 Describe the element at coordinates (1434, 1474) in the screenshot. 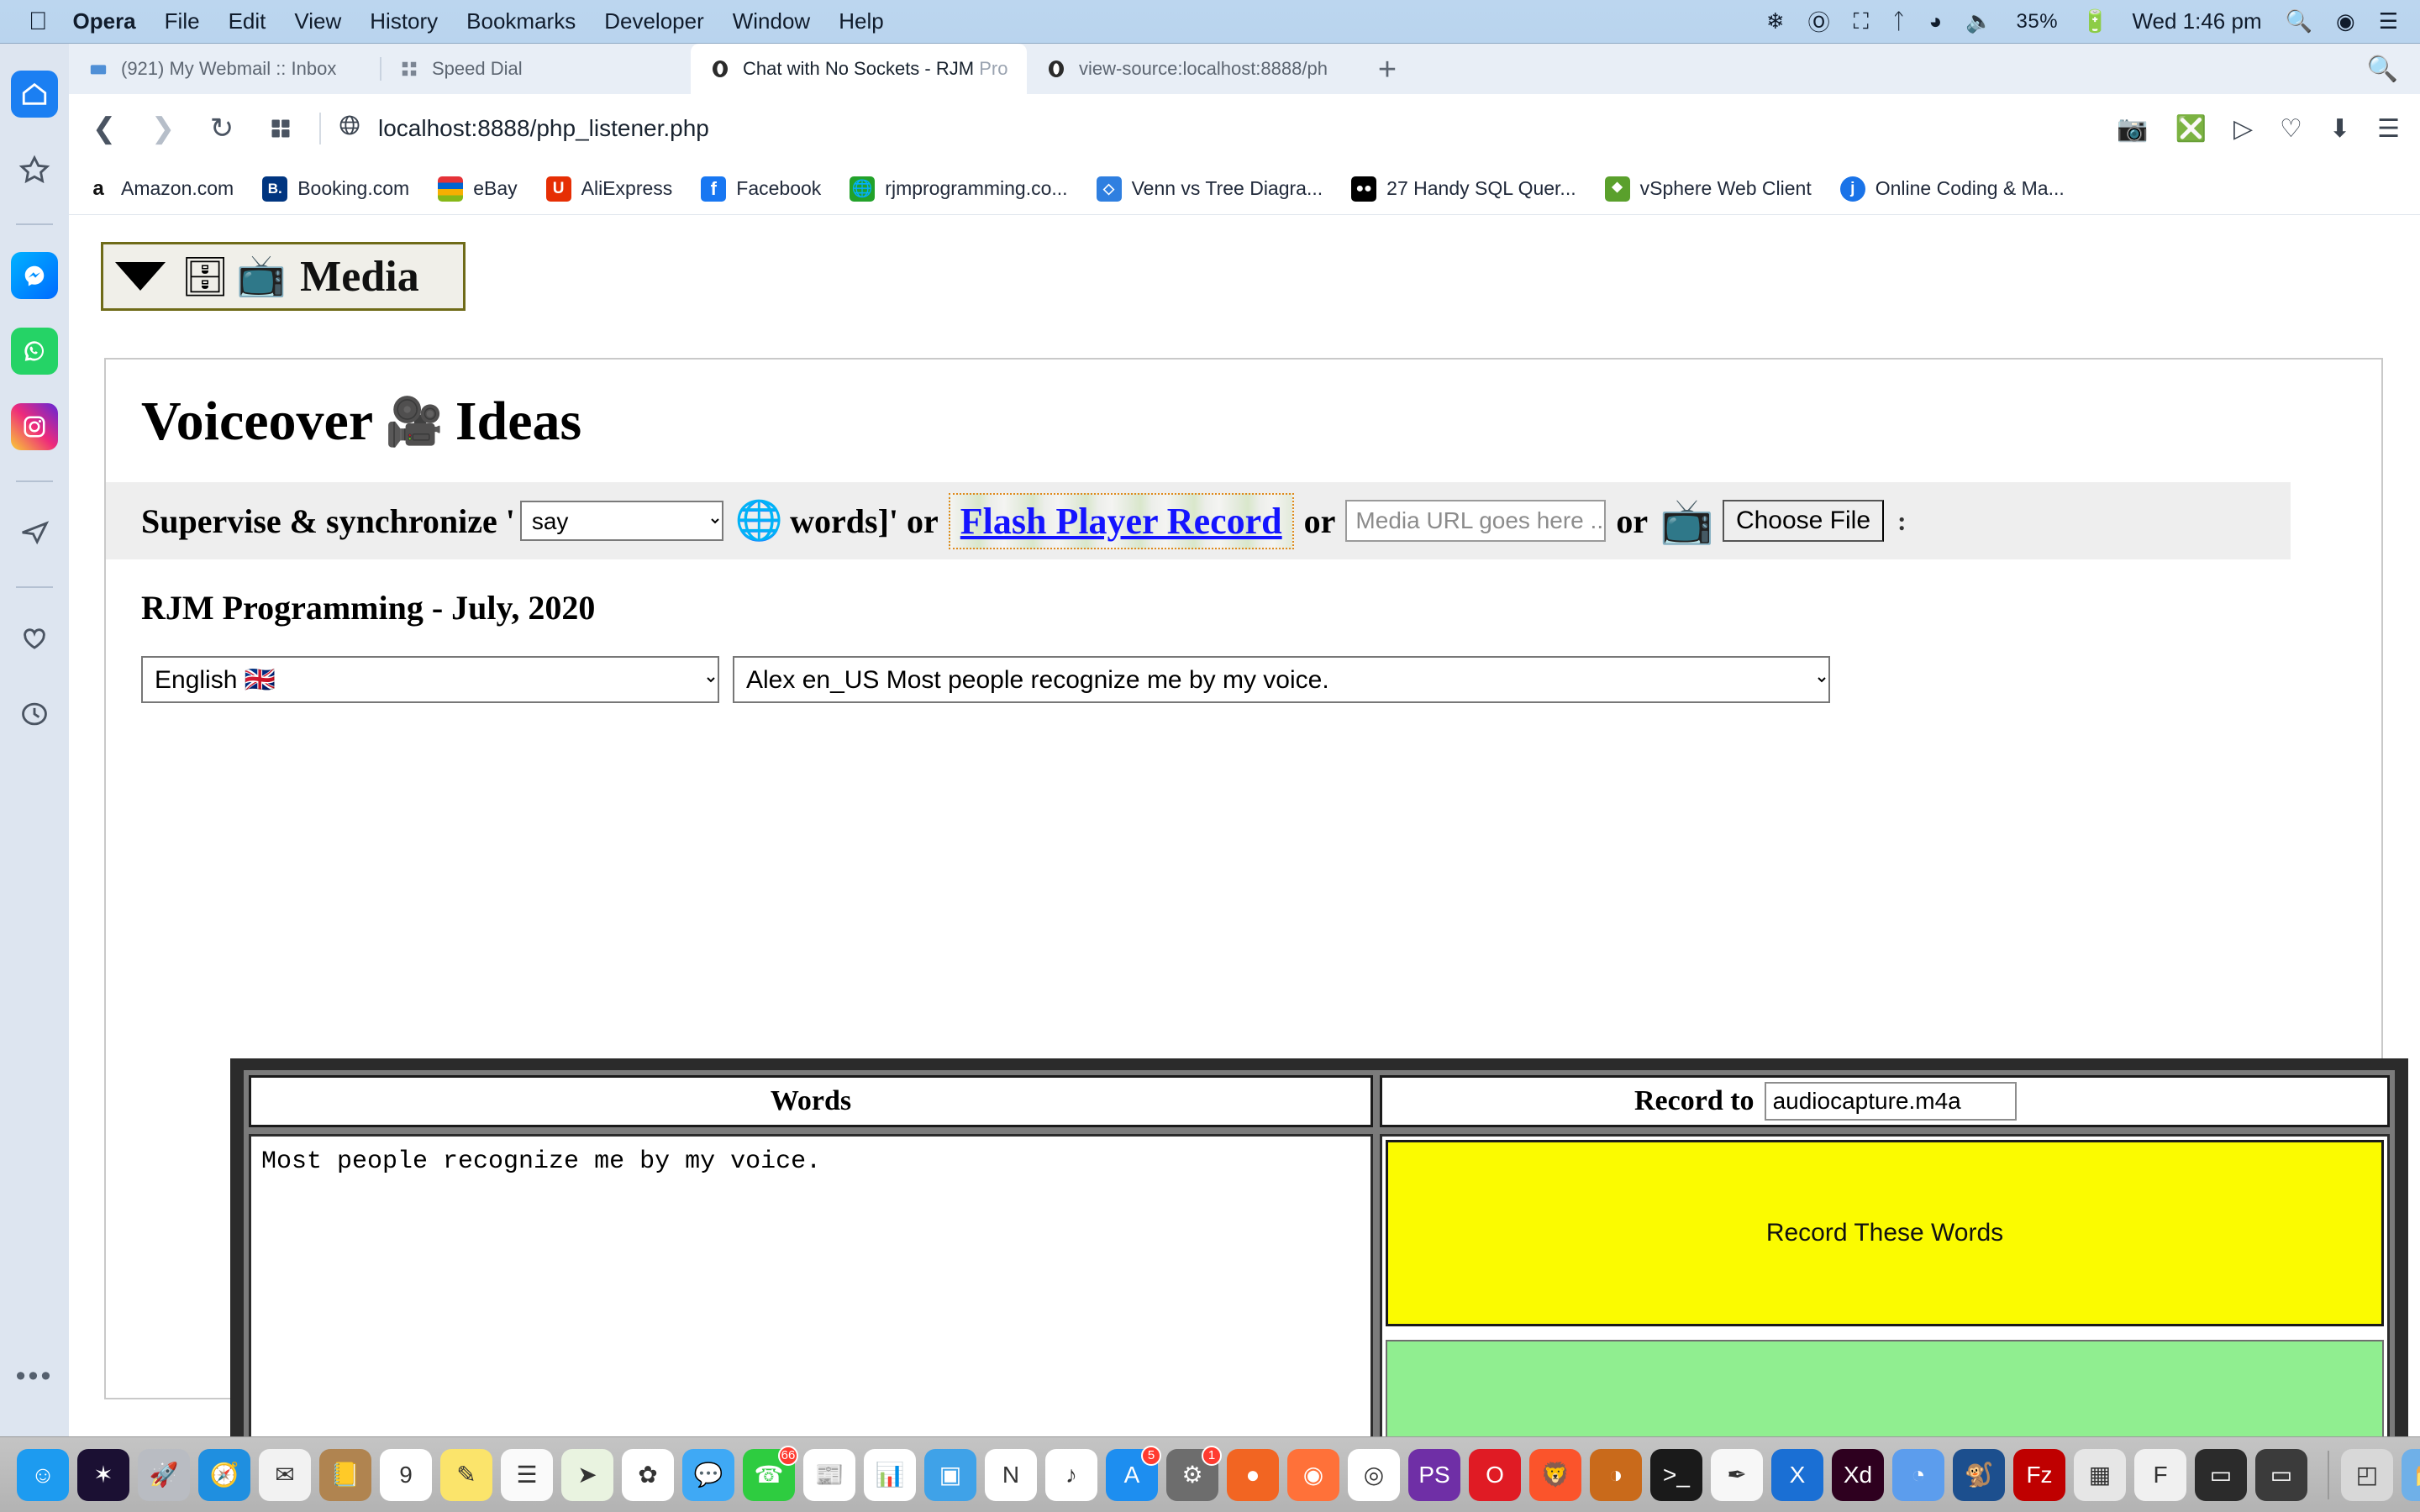

I see `photoshop-icon: PS` at that location.